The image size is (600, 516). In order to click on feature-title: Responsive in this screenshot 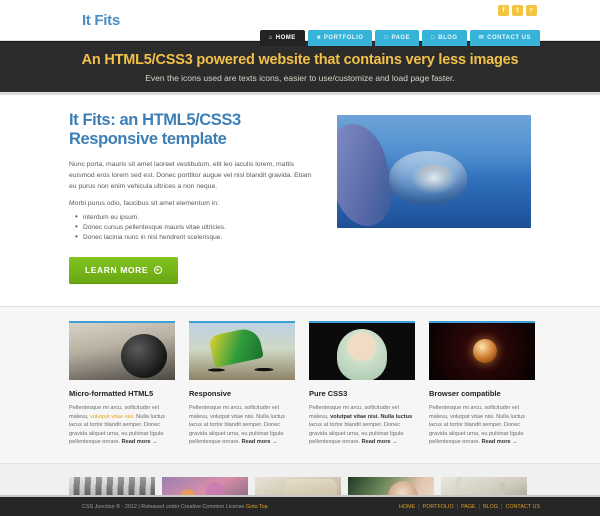, I will do `click(210, 393)`.